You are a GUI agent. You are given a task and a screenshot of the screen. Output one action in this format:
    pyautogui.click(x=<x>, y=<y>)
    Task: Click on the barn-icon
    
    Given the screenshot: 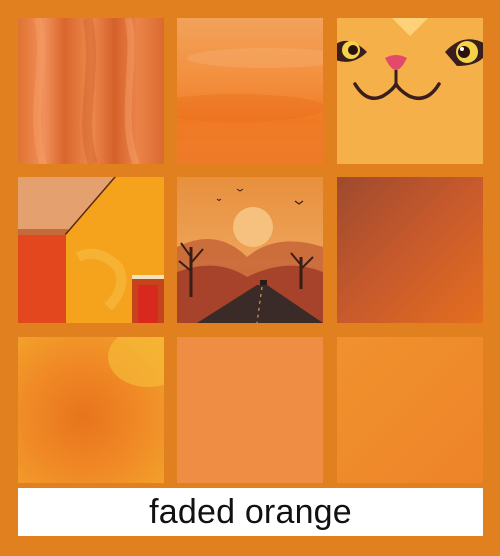 What is the action you would take?
    pyautogui.click(x=91, y=250)
    